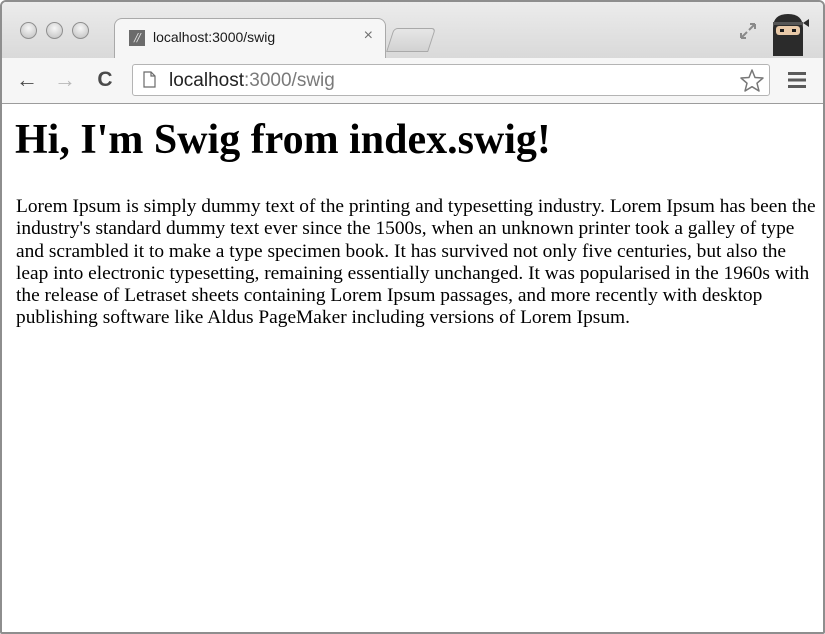 This screenshot has height=634, width=825. What do you see at coordinates (368, 36) in the screenshot?
I see `tab-close-icon: ×` at bounding box center [368, 36].